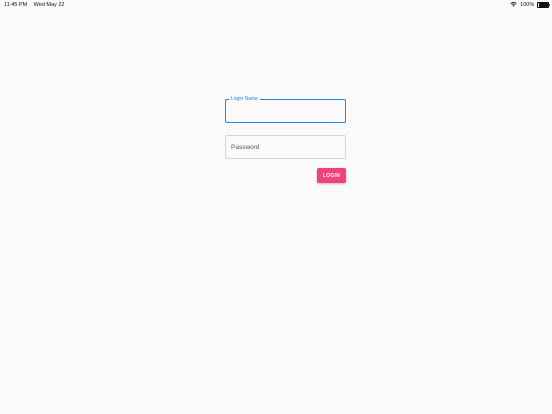 The height and width of the screenshot is (414, 552). I want to click on battery-icon, so click(543, 5).